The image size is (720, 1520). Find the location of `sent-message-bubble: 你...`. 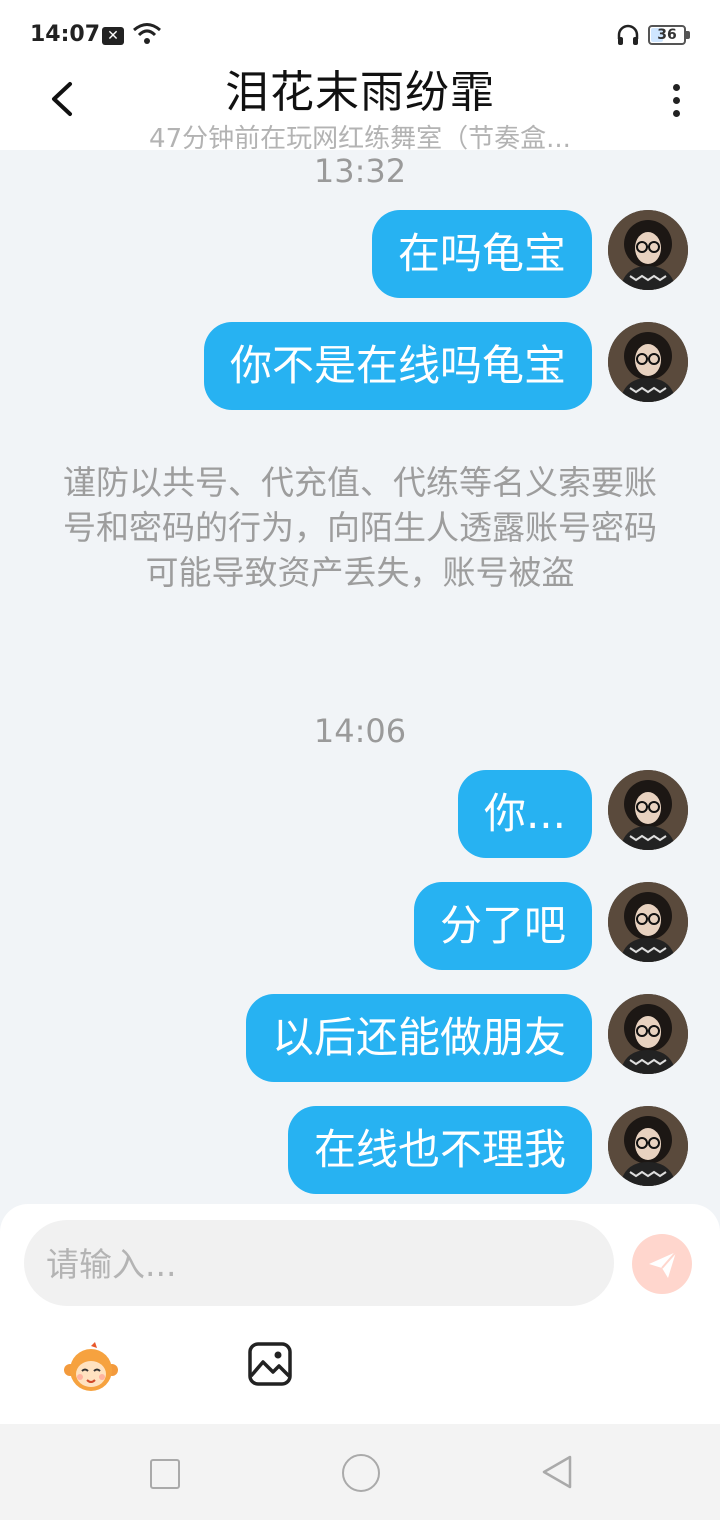

sent-message-bubble: 你... is located at coordinates (524, 814).